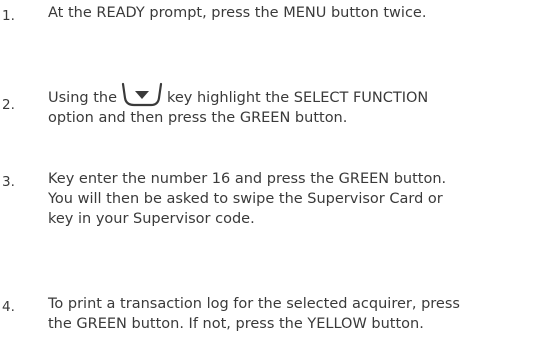 The width and height of the screenshot is (550, 342). I want to click on step-number: 4., so click(8, 307).